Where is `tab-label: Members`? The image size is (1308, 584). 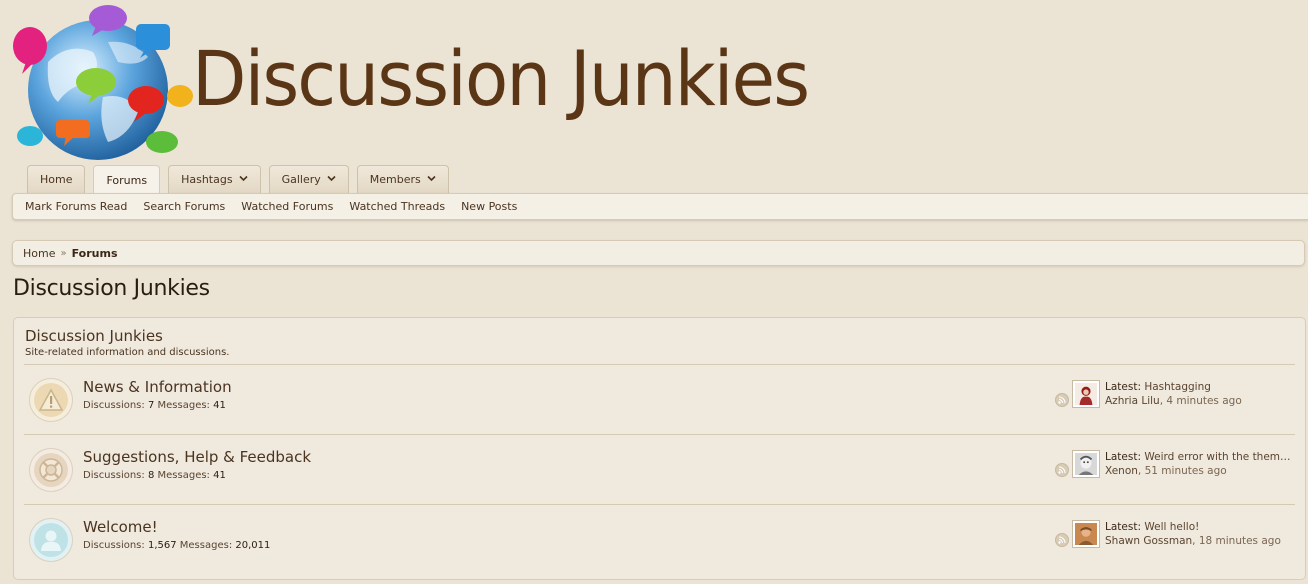
tab-label: Members is located at coordinates (395, 179).